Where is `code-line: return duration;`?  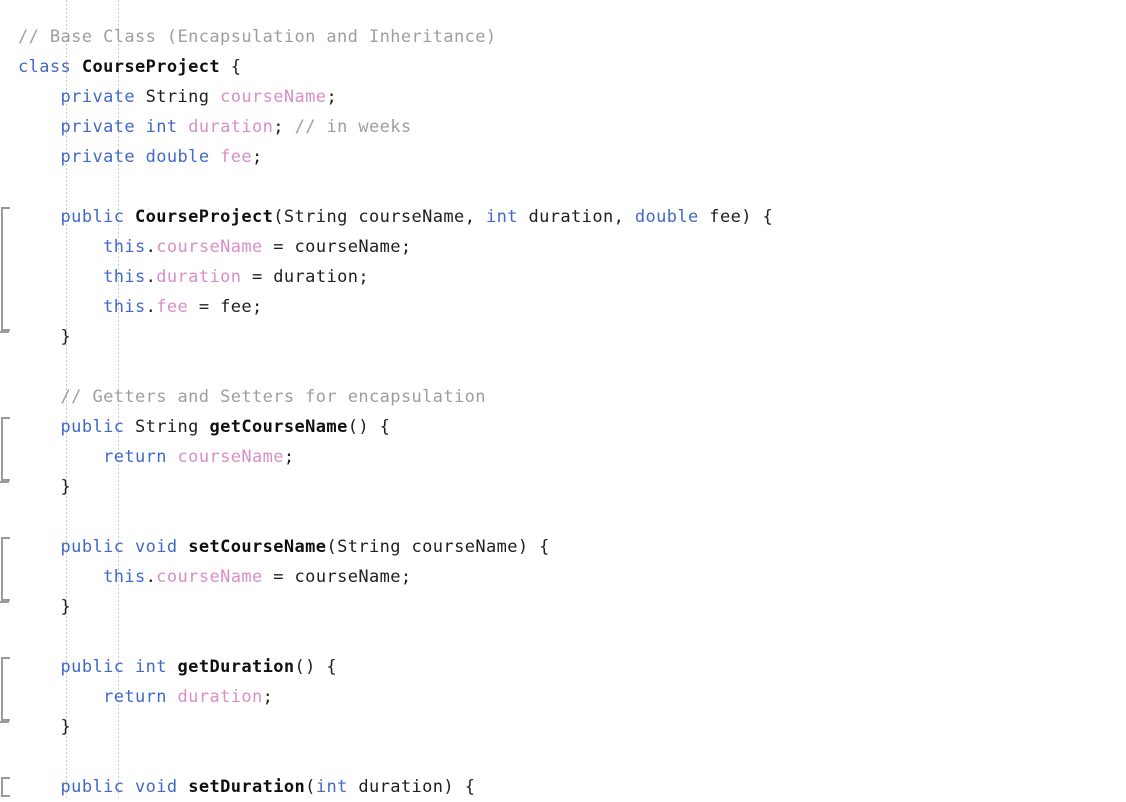 code-line: return duration; is located at coordinates (563, 697).